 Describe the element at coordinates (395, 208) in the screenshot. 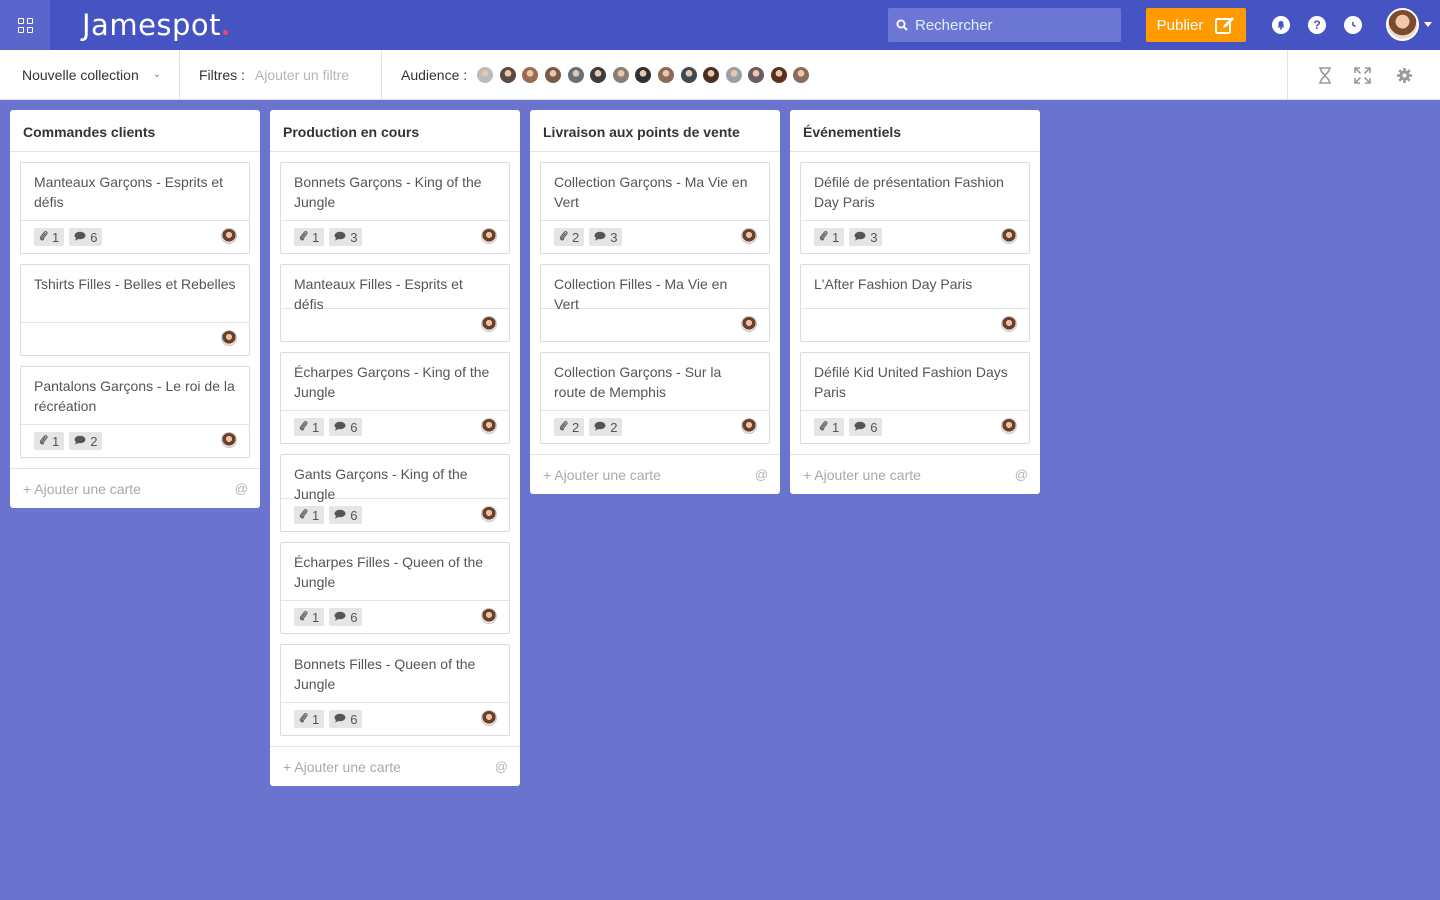

I see `board-card: Bonnets Garçons - King of the Jungle 1 3` at that location.